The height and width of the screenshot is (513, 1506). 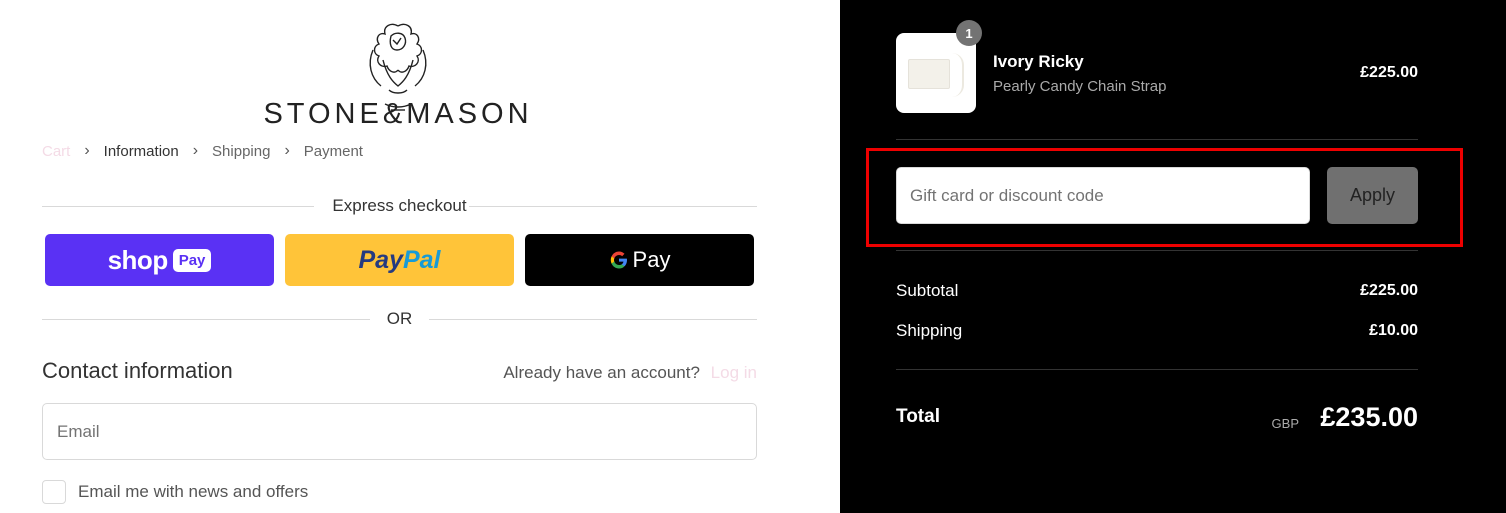 What do you see at coordinates (601, 372) in the screenshot?
I see `account-prompt-text: Already have an account?` at bounding box center [601, 372].